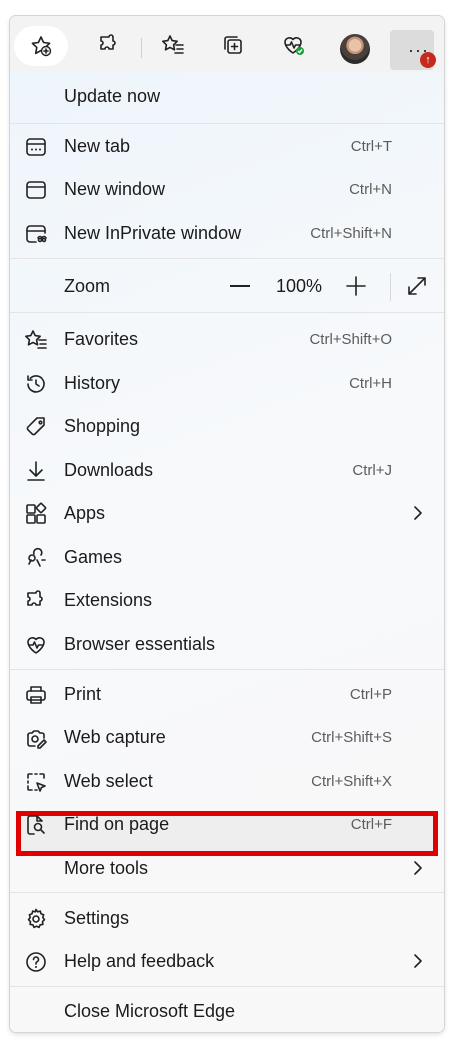 The width and height of the screenshot is (462, 1052). I want to click on browser-essentials-button, so click(293, 45).